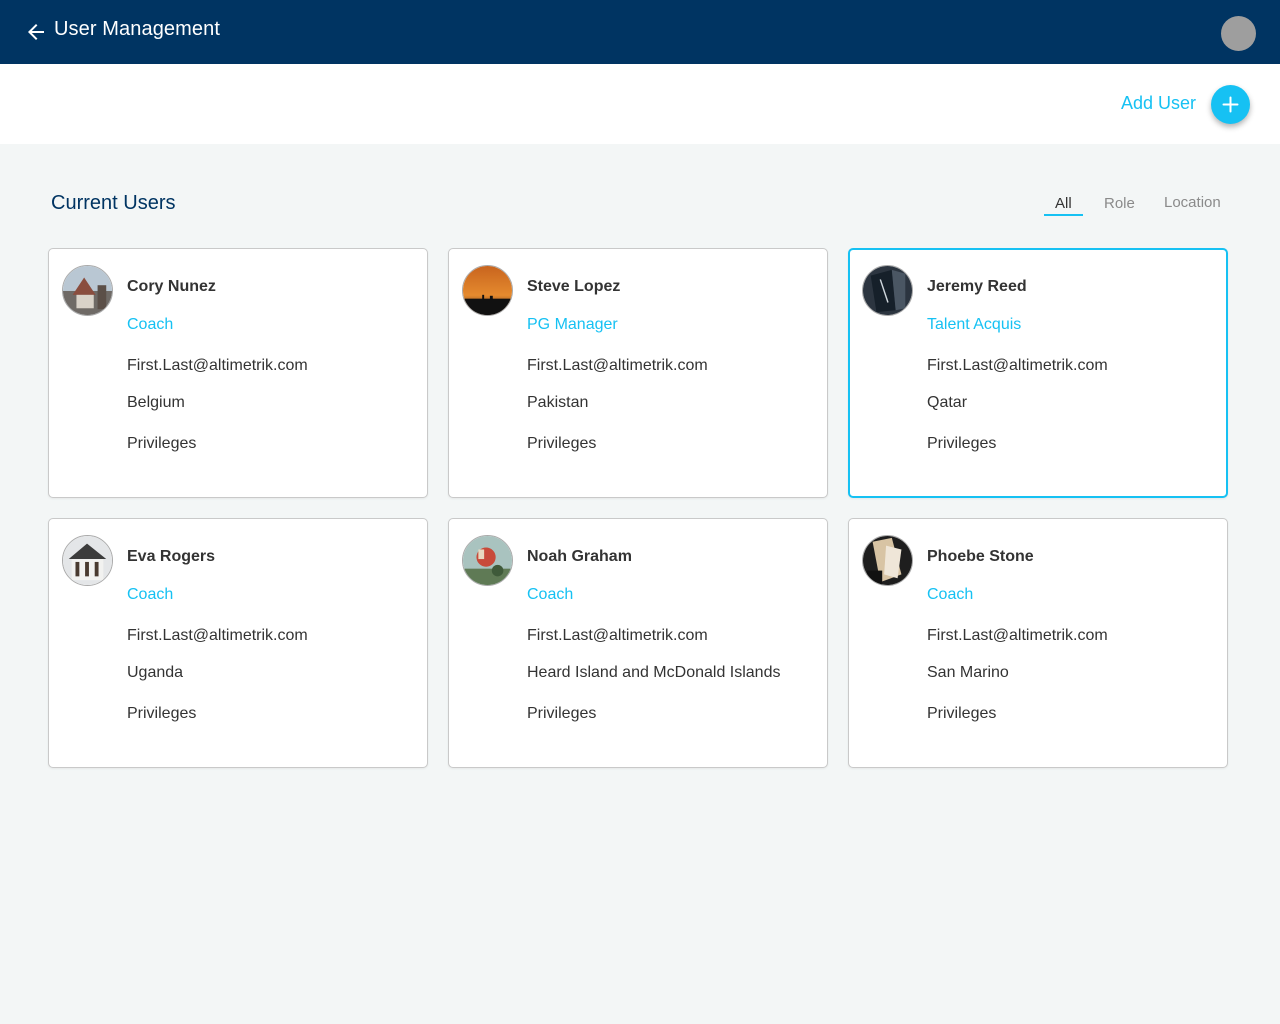  Describe the element at coordinates (640, 32) in the screenshot. I see `app-header: User Management` at that location.